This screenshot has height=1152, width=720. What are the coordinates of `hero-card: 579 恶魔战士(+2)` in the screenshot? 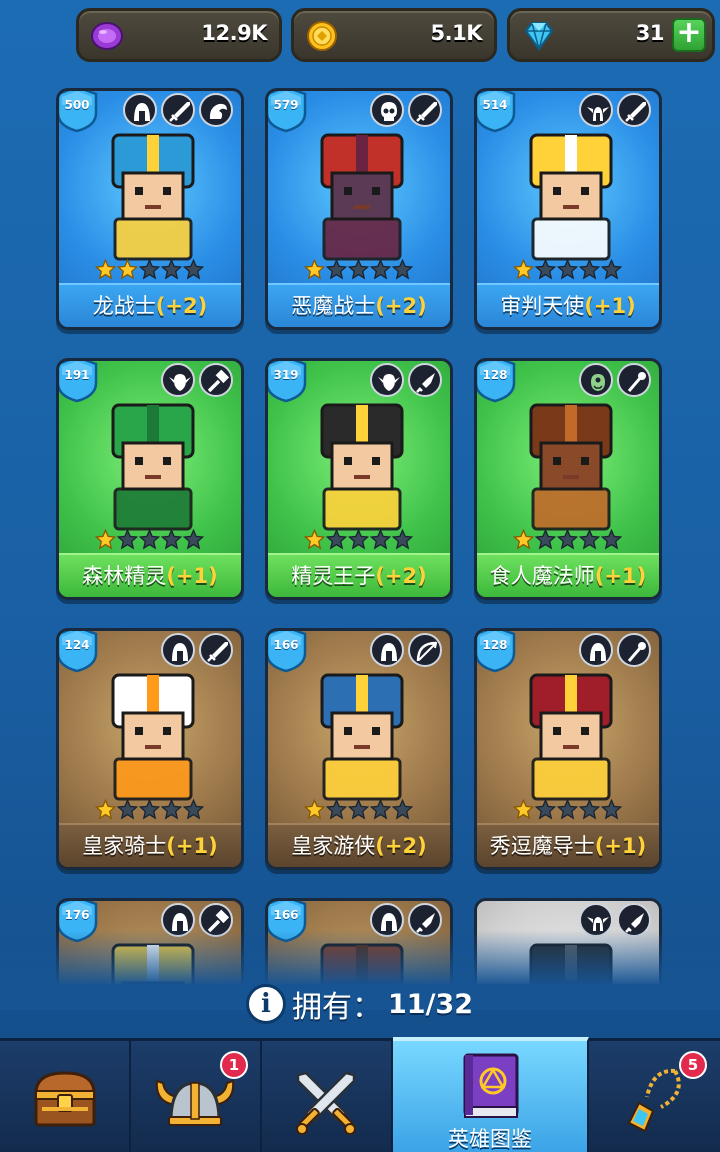 It's located at (359, 209).